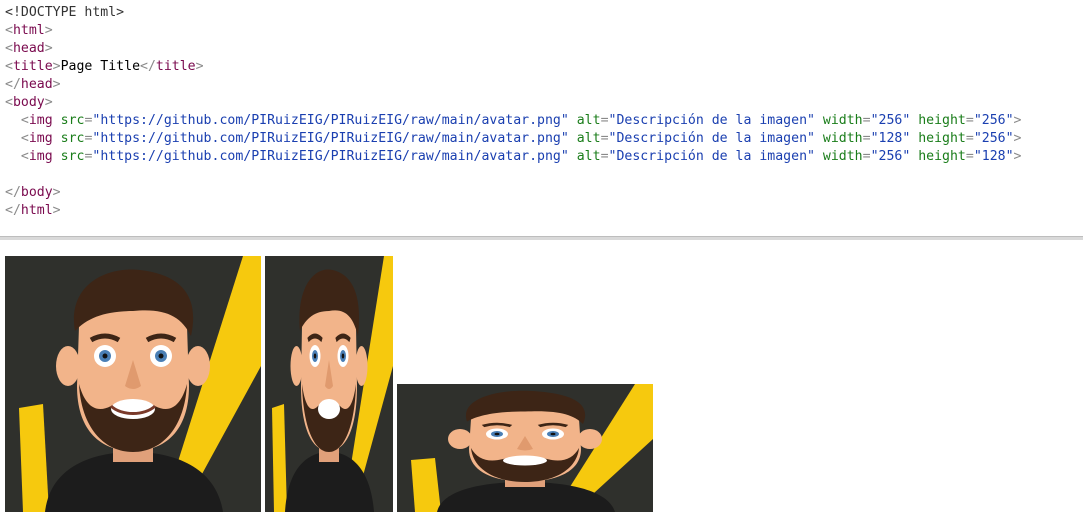 This screenshot has height=526, width=1083. I want to click on code-line: <html>, so click(29, 31).